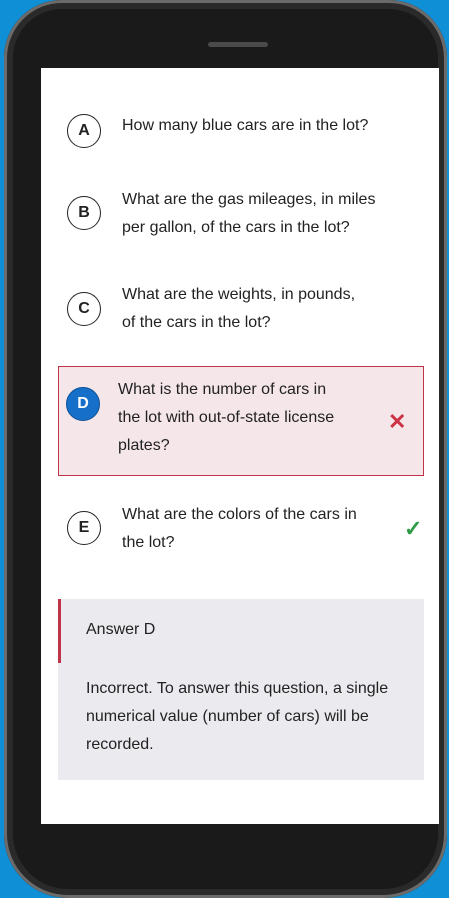 The image size is (449, 898). Describe the element at coordinates (84, 309) in the screenshot. I see `option-letter-badge: C` at that location.